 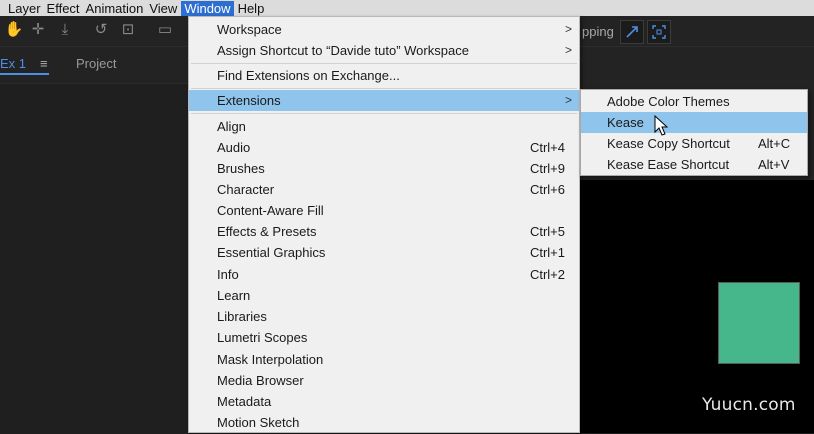 I want to click on menu-item-info: Info Ctrl+2, so click(x=384, y=274).